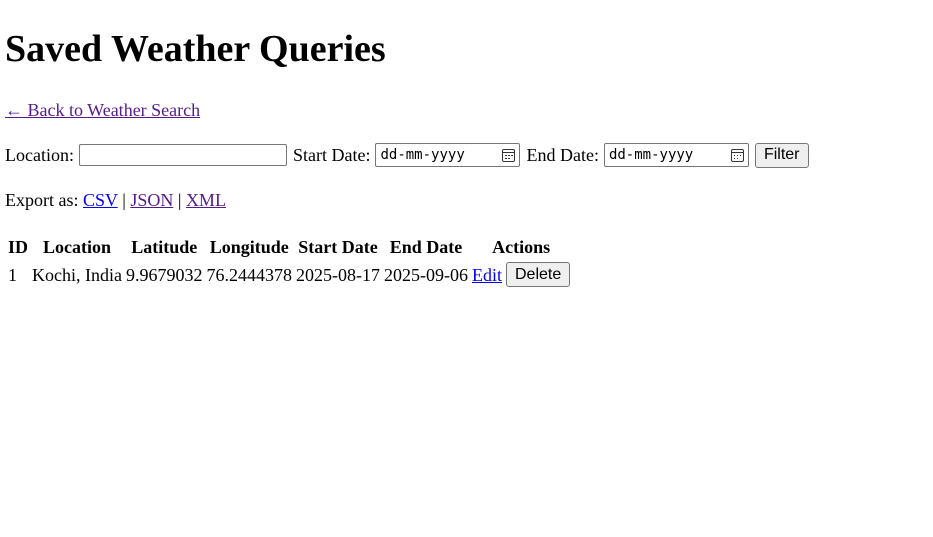  I want to click on page-title: Saved Weather Queries, so click(195, 49).